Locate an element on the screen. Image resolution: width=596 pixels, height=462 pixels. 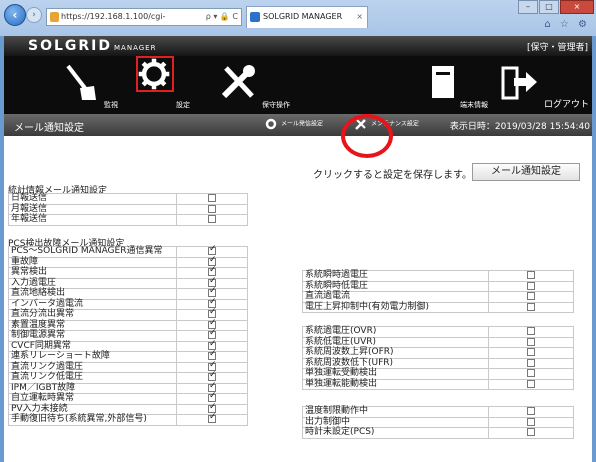
tab-close-icon: × is located at coordinates (359, 17).